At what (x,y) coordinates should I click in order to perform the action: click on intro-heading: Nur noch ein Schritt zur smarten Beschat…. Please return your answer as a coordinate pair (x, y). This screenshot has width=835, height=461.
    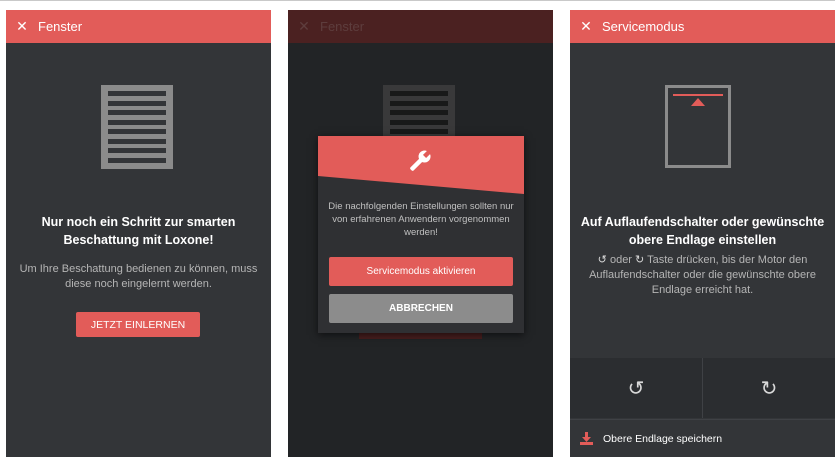
    Looking at the image, I should click on (138, 231).